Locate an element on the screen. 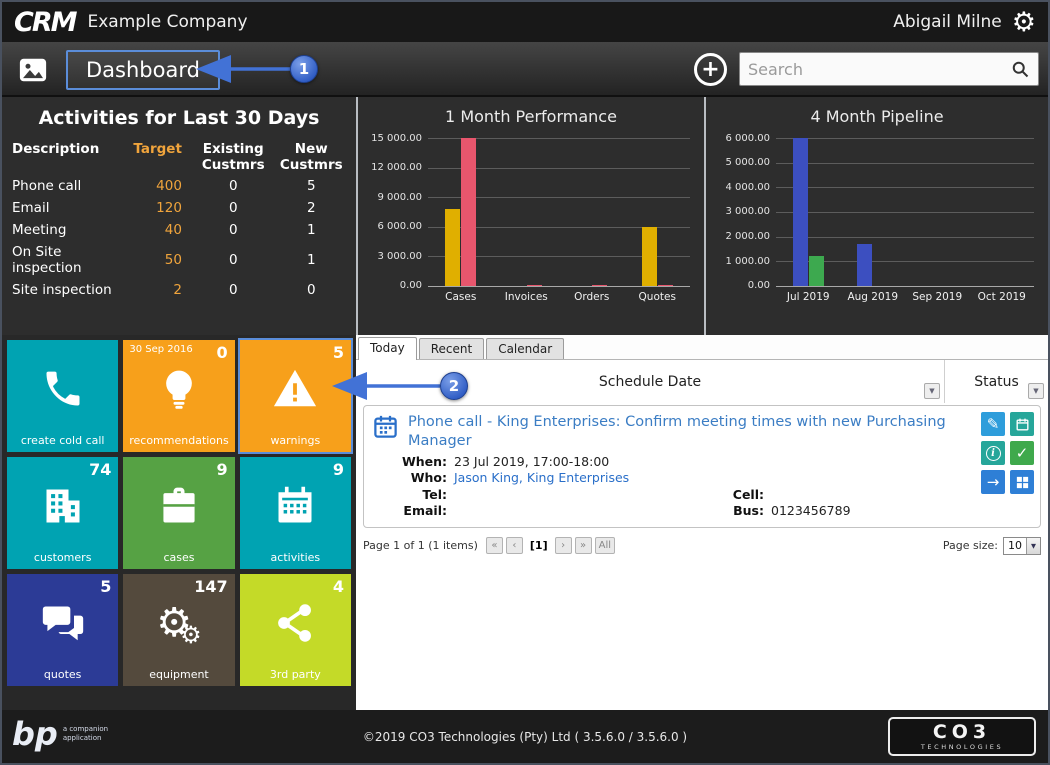 This screenshot has height=765, width=1050. tab-calendar: Calendar is located at coordinates (525, 348).